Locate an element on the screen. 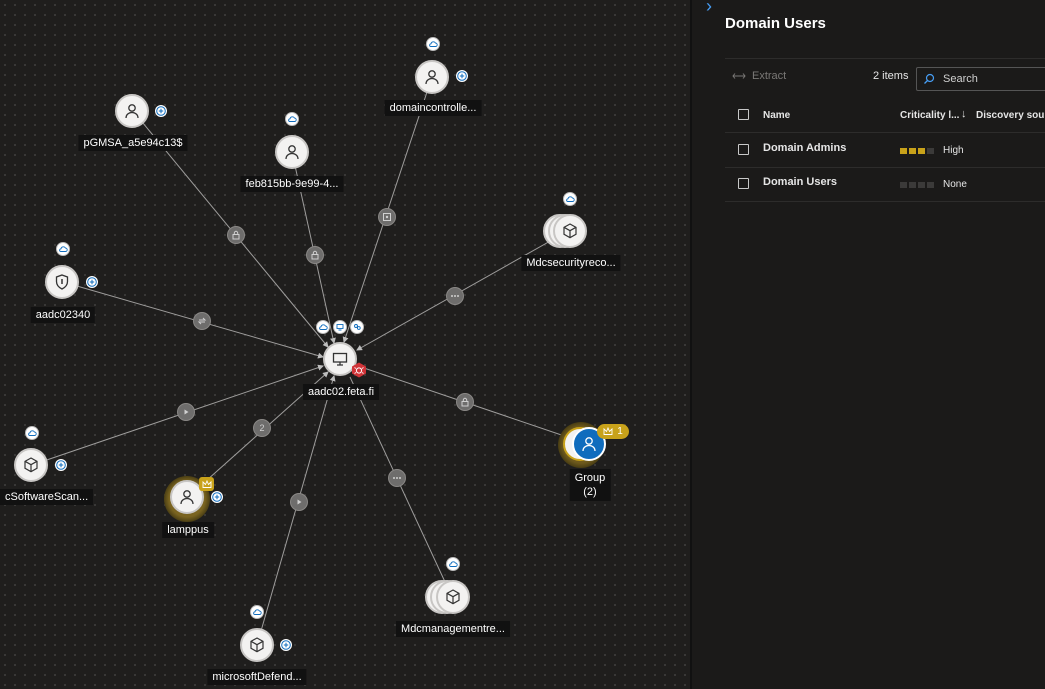 The width and height of the screenshot is (1045, 689). resource-node-softwarescan is located at coordinates (31, 465).